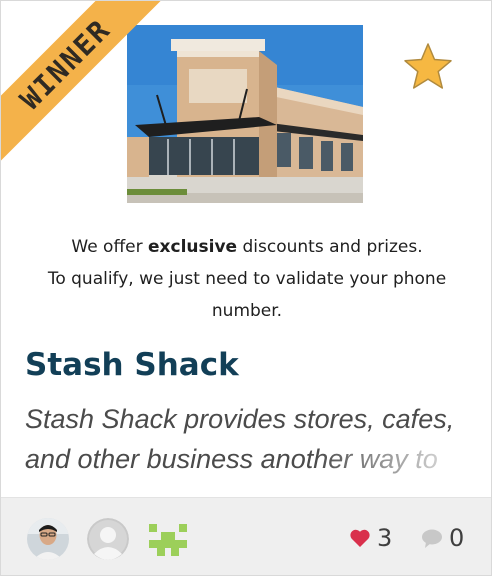  Describe the element at coordinates (246, 536) in the screenshot. I see `card-footer: 3 0` at that location.